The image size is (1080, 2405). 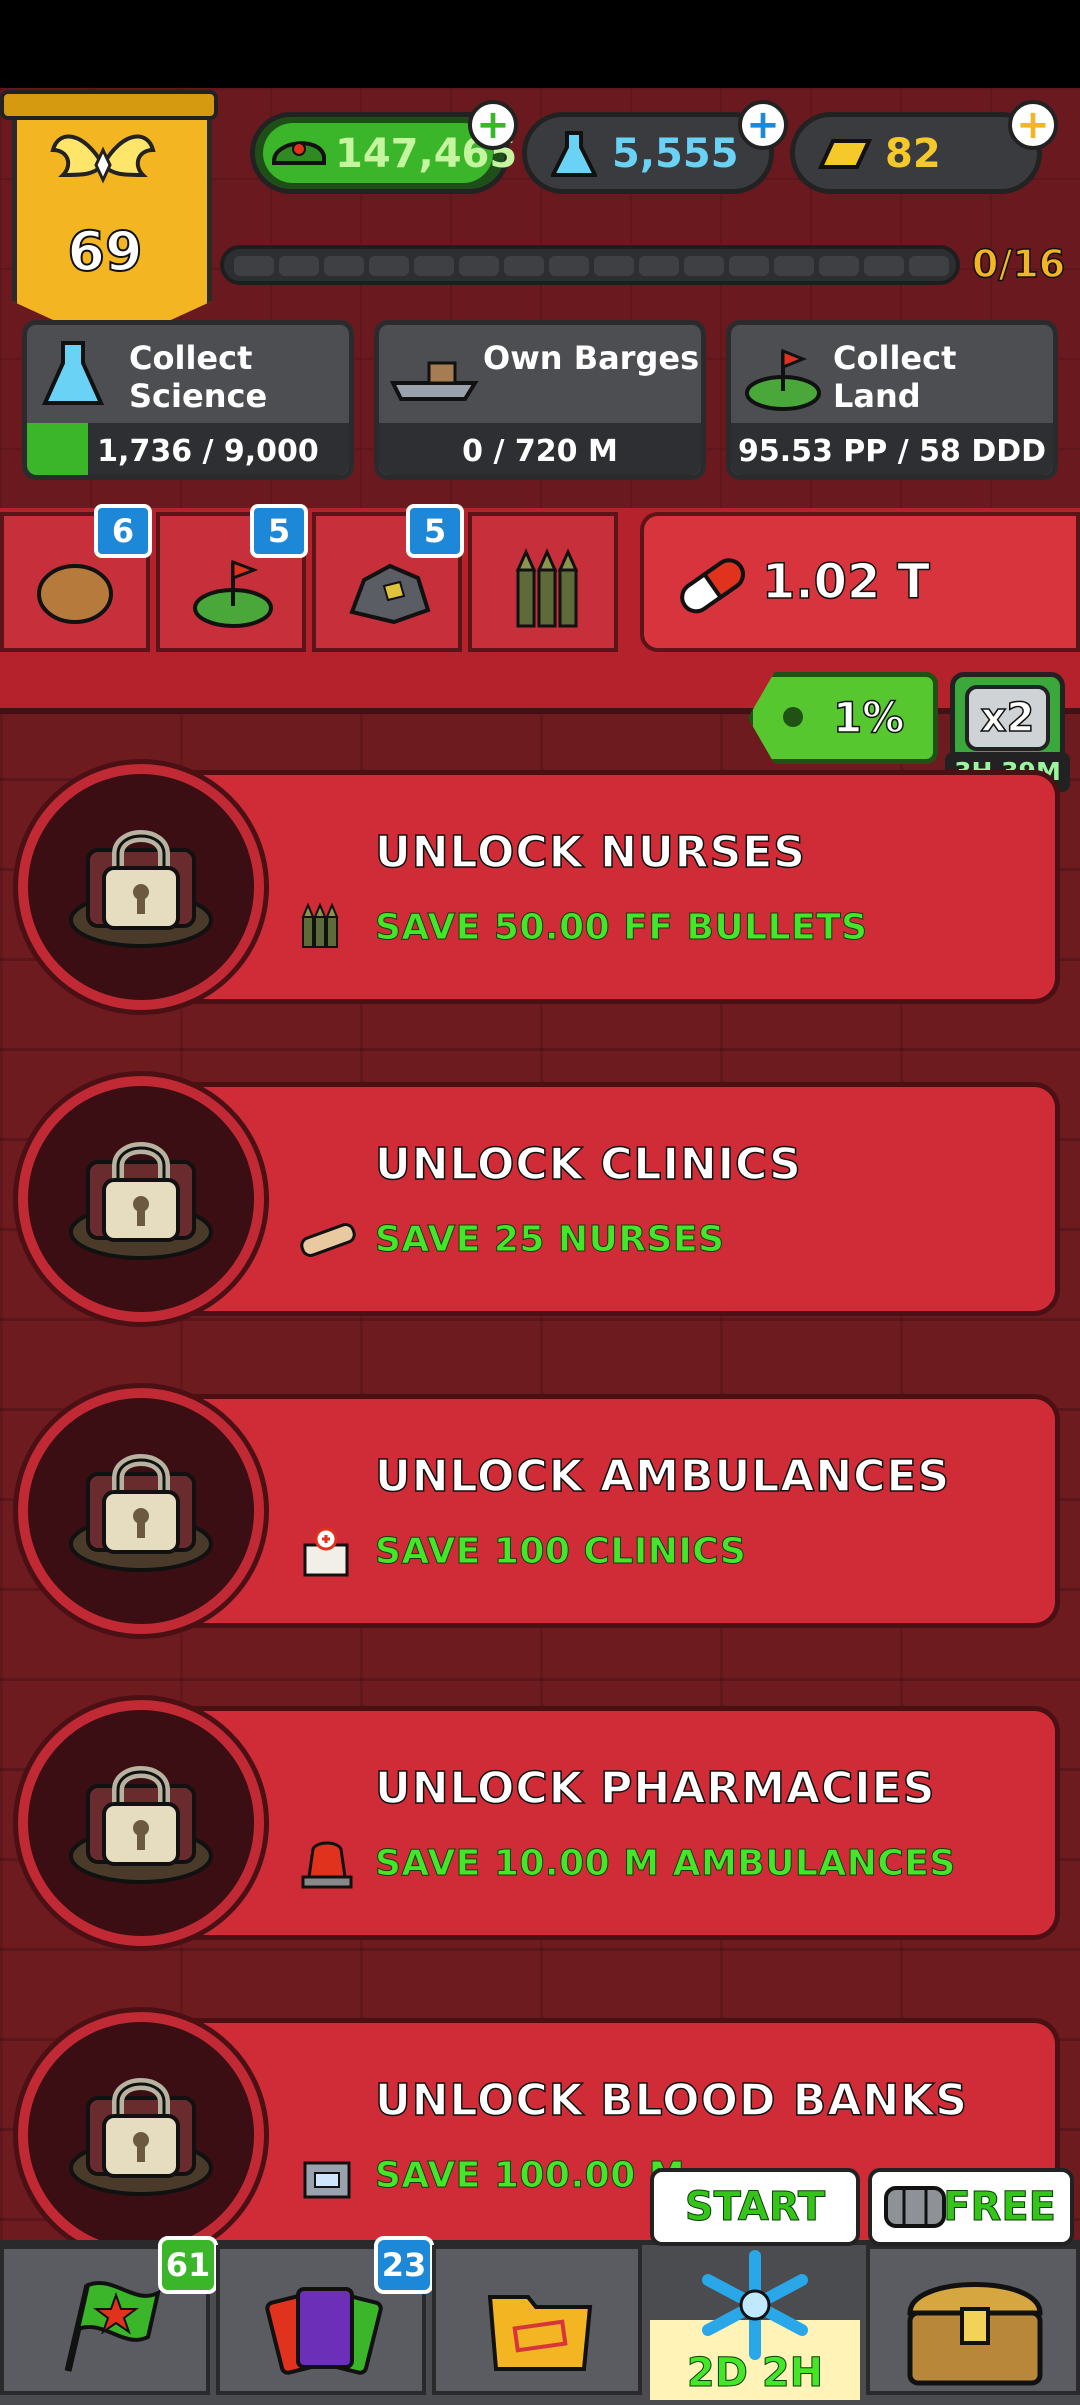 I want to click on category-badge: 6, so click(x=123, y=531).